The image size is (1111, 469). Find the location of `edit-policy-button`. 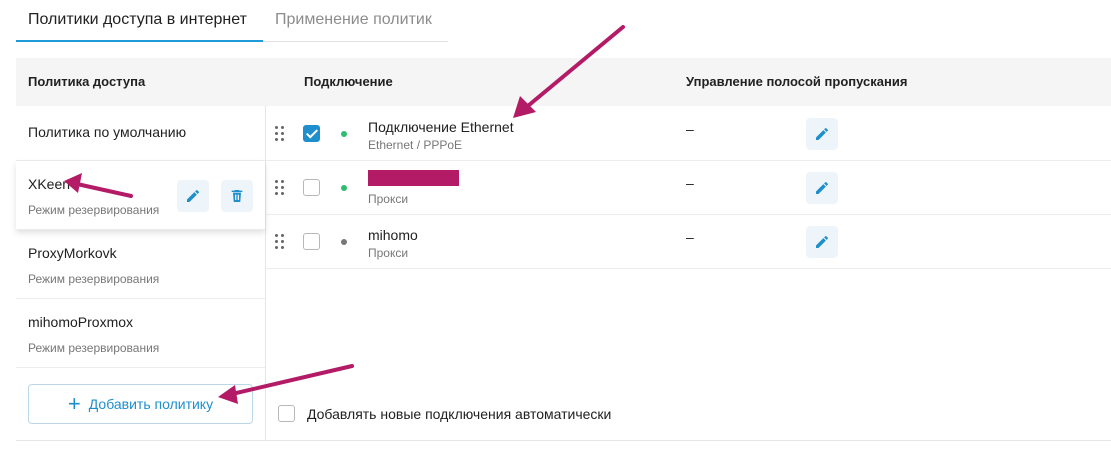

edit-policy-button is located at coordinates (193, 196).